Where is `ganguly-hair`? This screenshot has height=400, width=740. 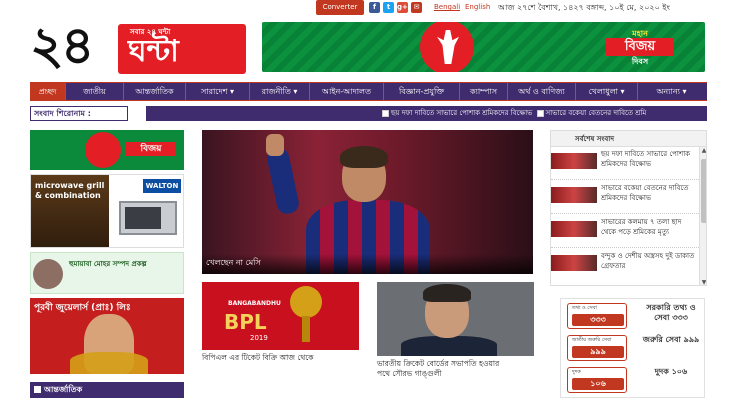 ganguly-hair is located at coordinates (447, 293).